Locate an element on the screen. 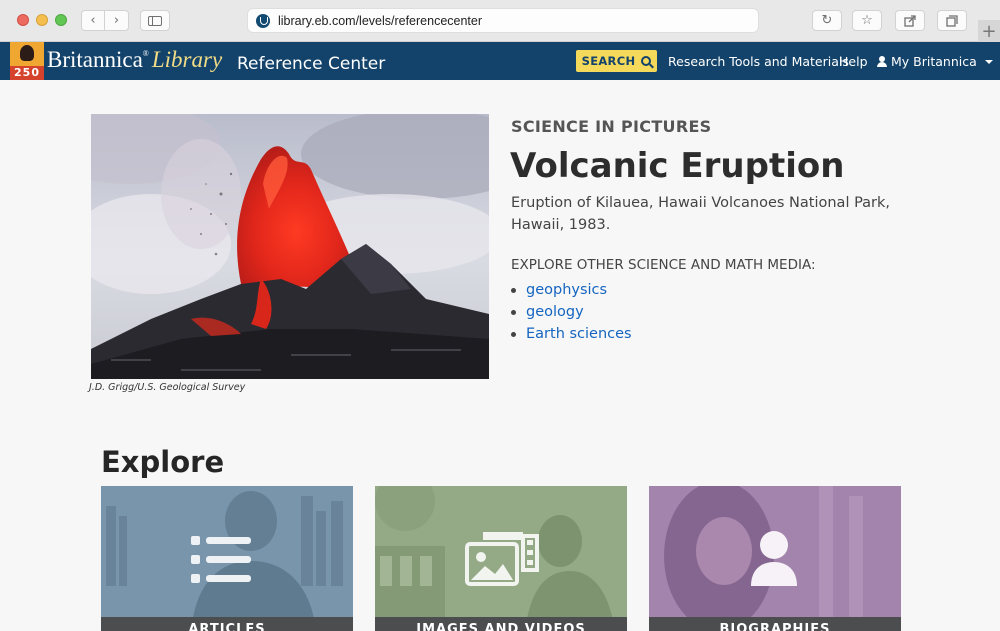 The height and width of the screenshot is (631, 1000). logo-number: 250 is located at coordinates (27, 72).